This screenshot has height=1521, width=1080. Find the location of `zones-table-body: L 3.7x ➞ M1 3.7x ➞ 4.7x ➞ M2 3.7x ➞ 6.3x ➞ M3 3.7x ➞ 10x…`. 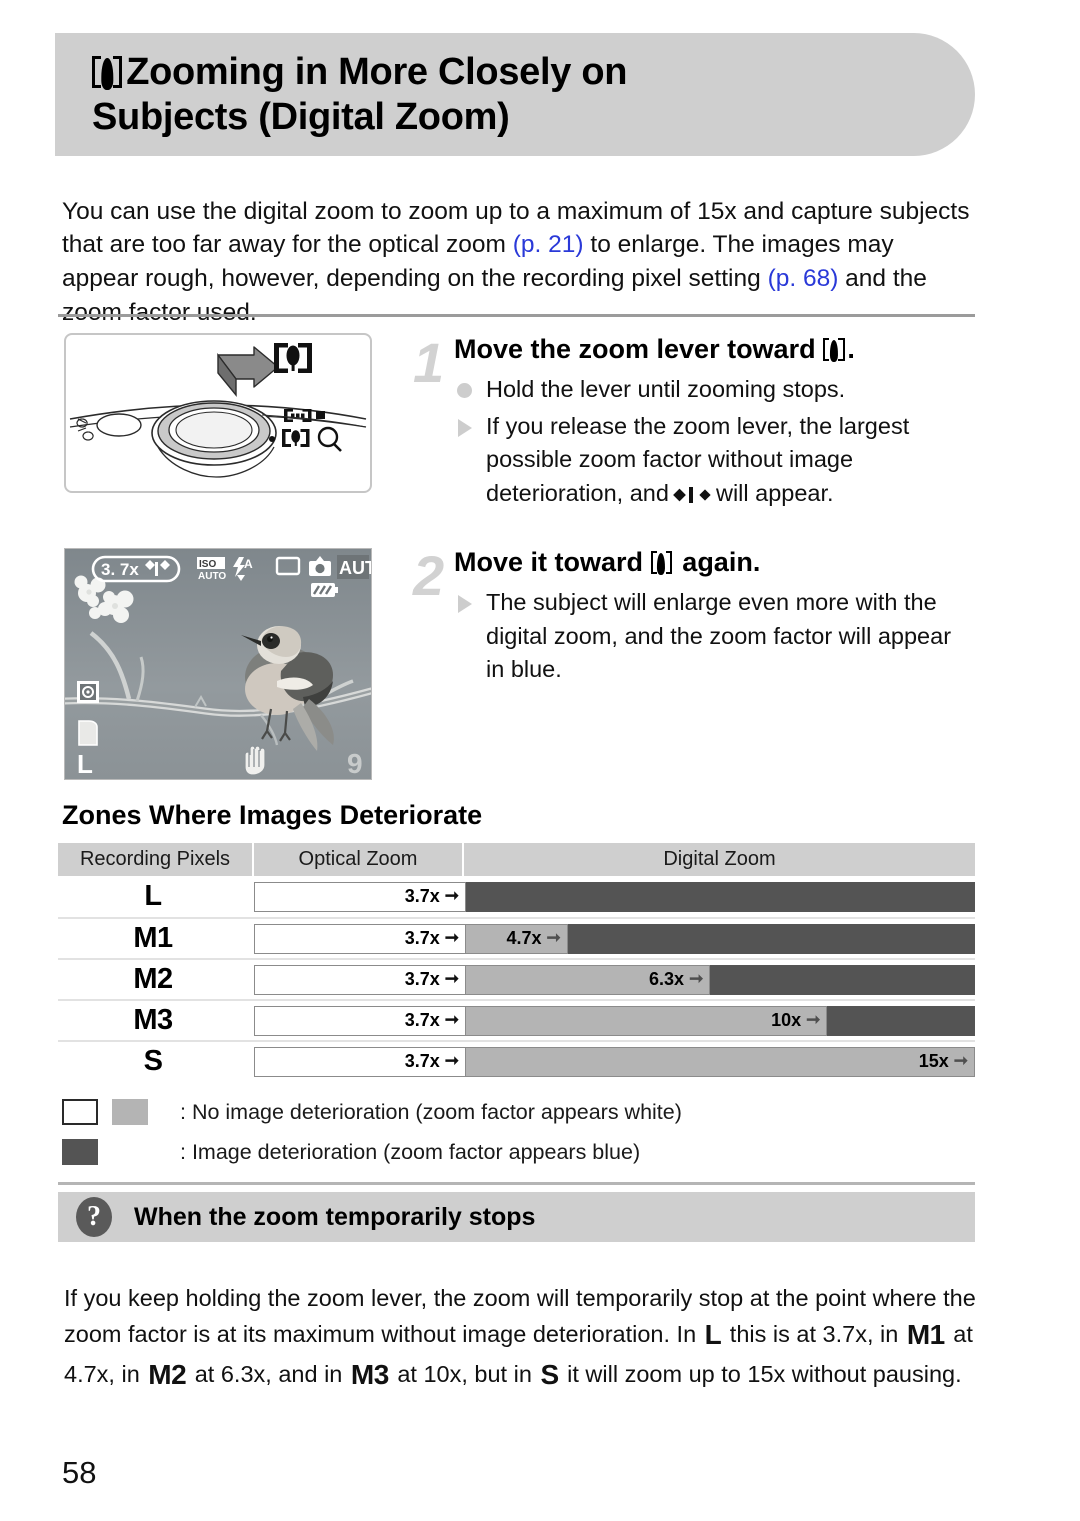

zones-table-body: L 3.7x ➞ M1 3.7x ➞ 4.7x ➞ M2 3.7x ➞ 6.3x ➞ M3 3.7x ➞ 10x… is located at coordinates (516, 978).